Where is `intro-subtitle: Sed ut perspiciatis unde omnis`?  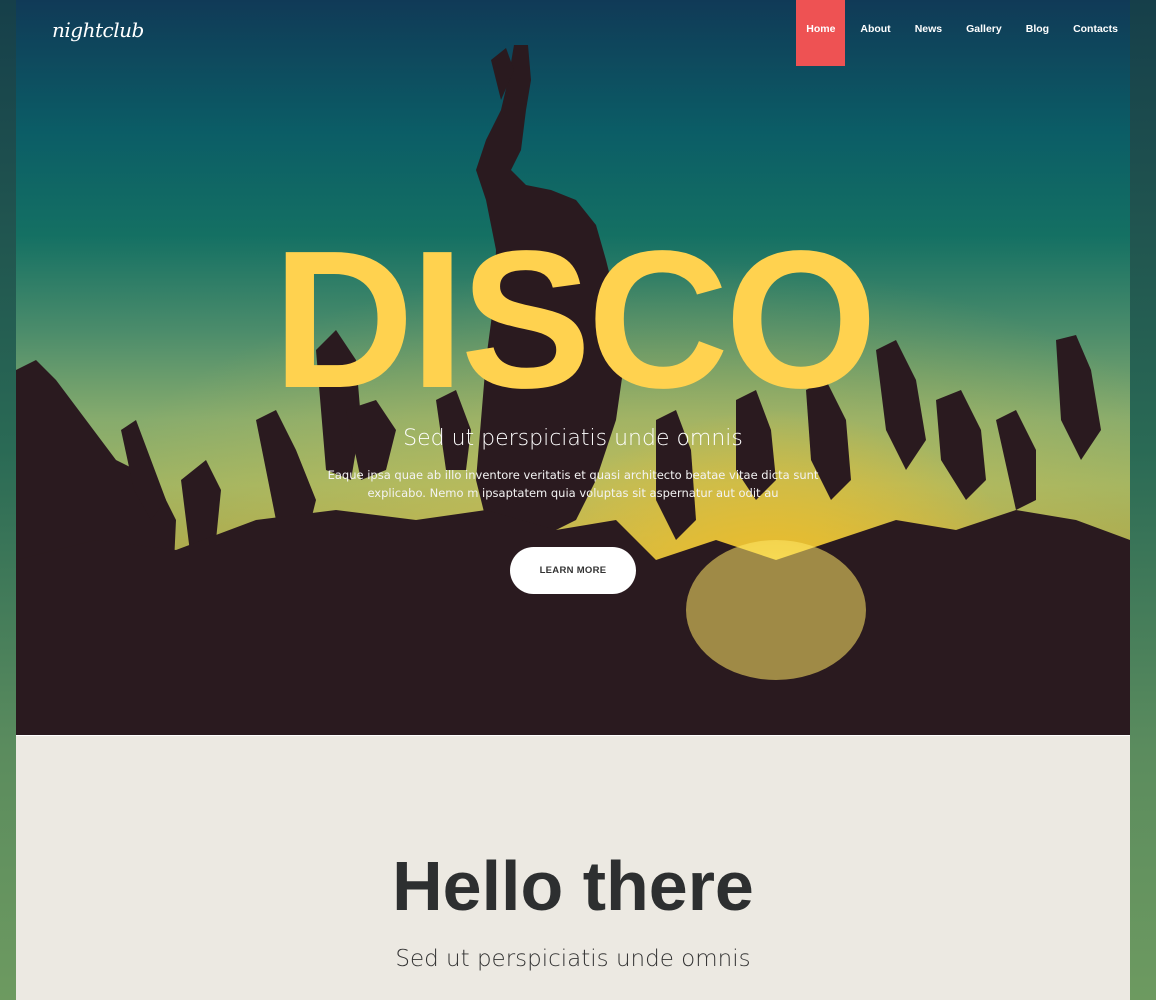
intro-subtitle: Sed ut perspiciatis unde omnis is located at coordinates (573, 959).